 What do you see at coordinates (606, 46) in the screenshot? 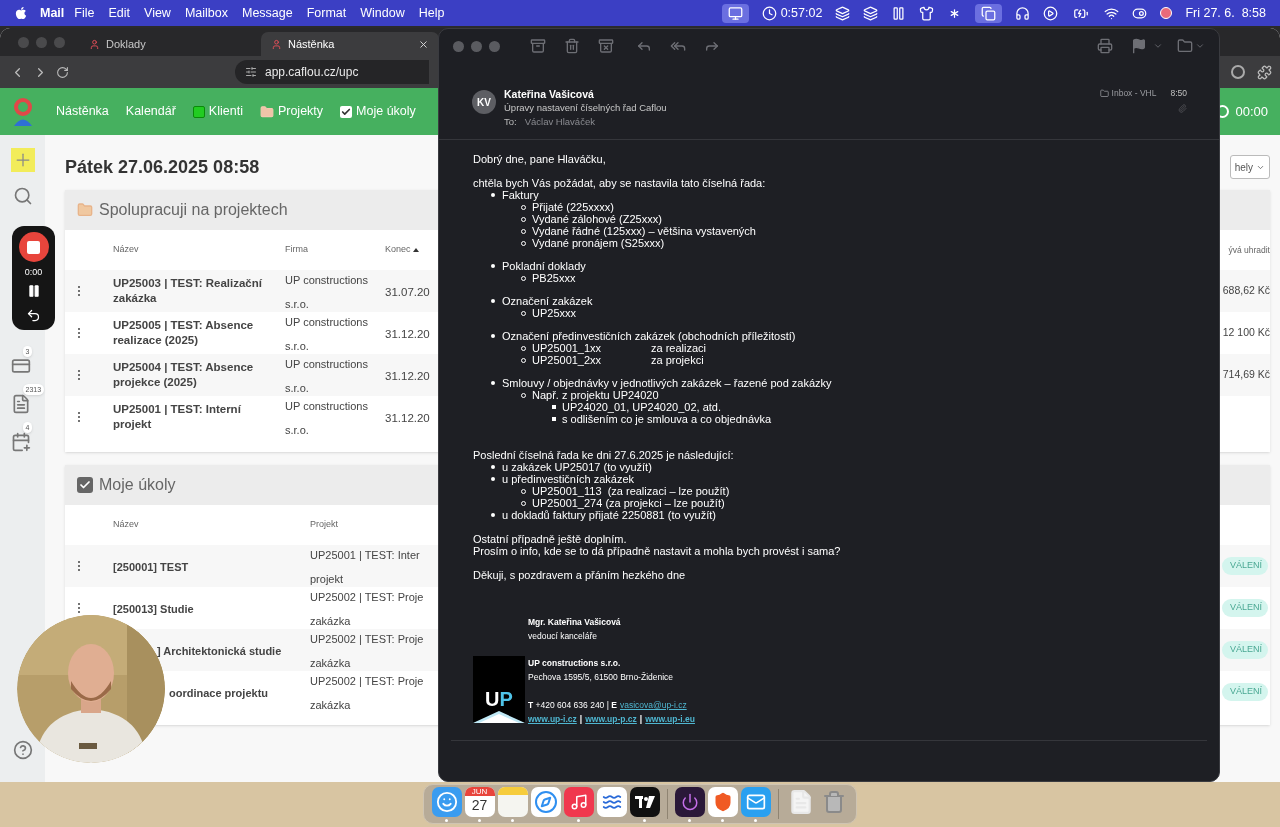
I see `junk-icon` at bounding box center [606, 46].